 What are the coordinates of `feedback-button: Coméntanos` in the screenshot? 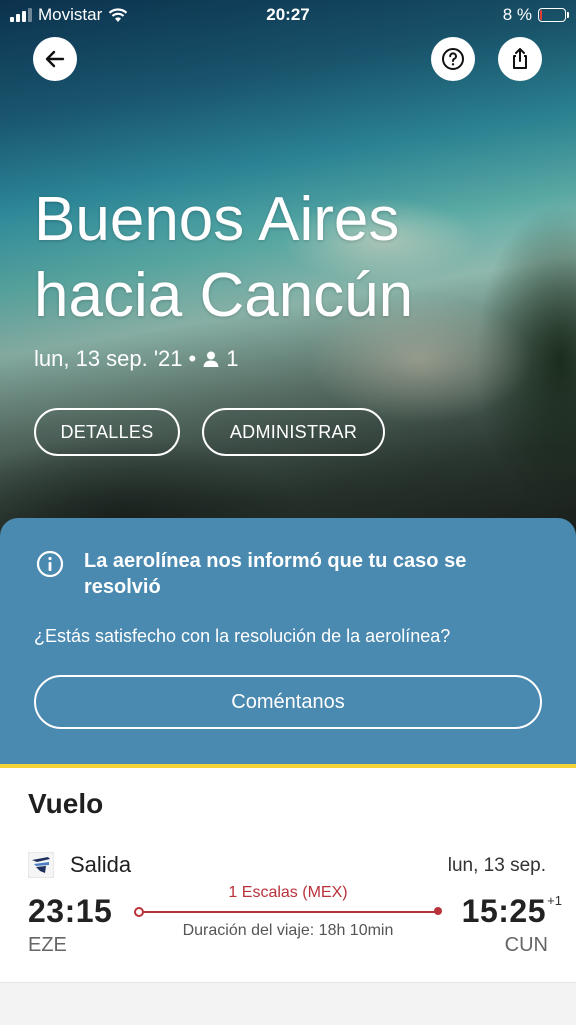 It's located at (288, 702).